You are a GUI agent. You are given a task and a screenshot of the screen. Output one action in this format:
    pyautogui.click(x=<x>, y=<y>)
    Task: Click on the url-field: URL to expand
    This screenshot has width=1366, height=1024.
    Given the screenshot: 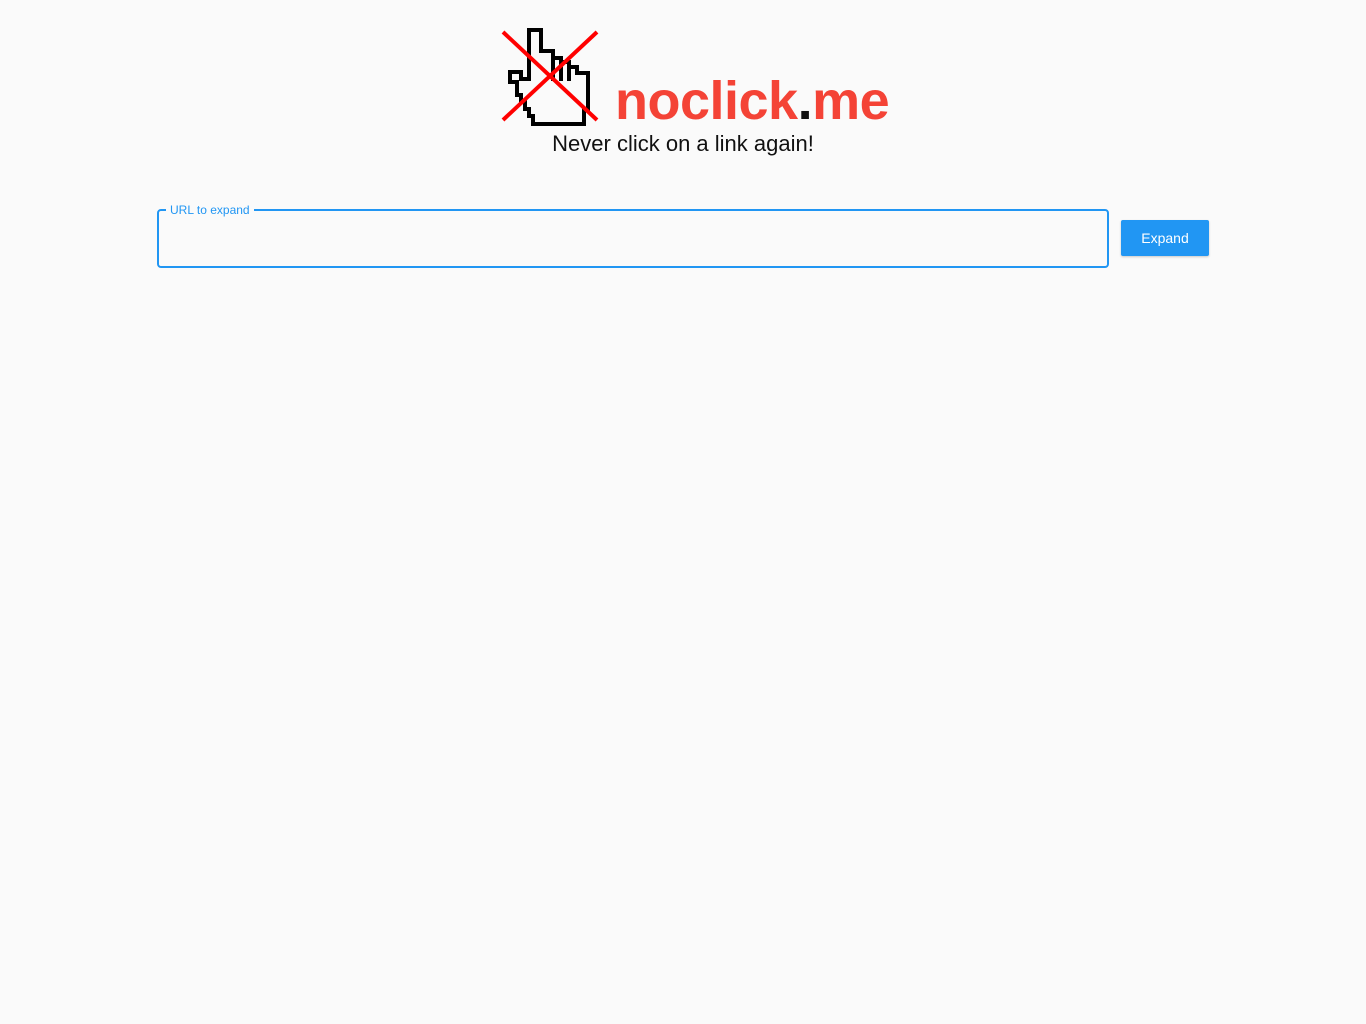 What is the action you would take?
    pyautogui.click(x=633, y=235)
    